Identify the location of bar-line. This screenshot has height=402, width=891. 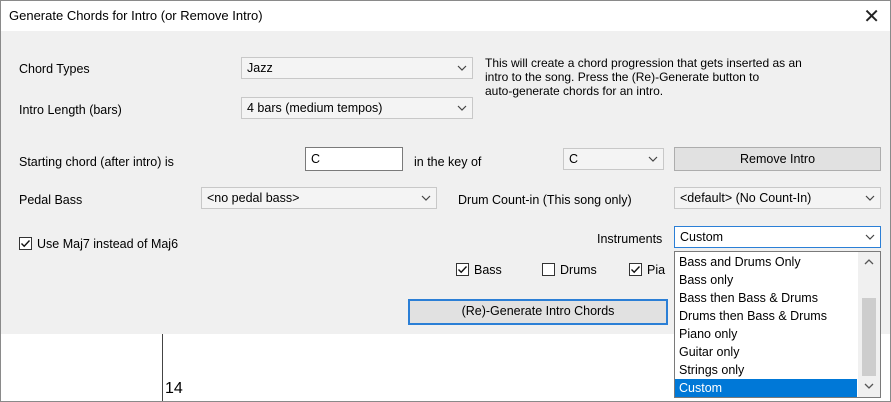
(162, 367).